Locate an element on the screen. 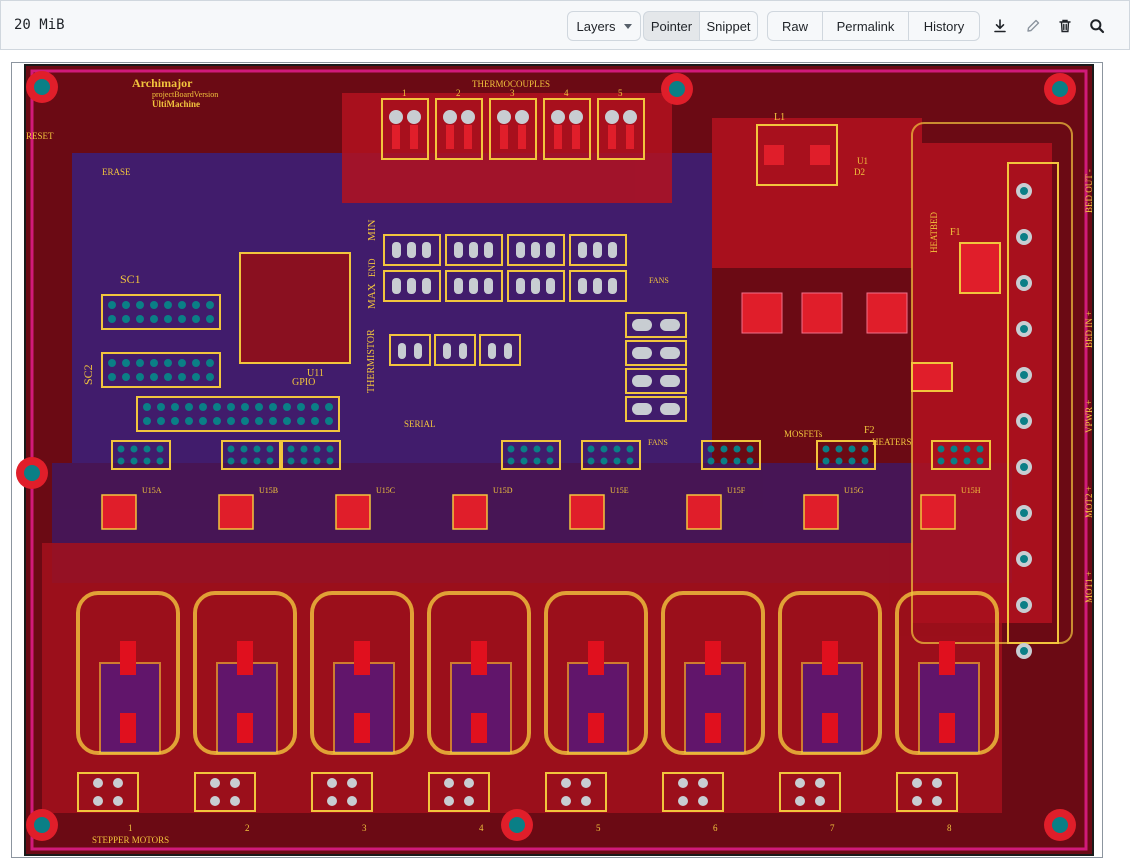 This screenshot has width=1132, height=866. thermocouple-channel-number: 3 is located at coordinates (512, 93).